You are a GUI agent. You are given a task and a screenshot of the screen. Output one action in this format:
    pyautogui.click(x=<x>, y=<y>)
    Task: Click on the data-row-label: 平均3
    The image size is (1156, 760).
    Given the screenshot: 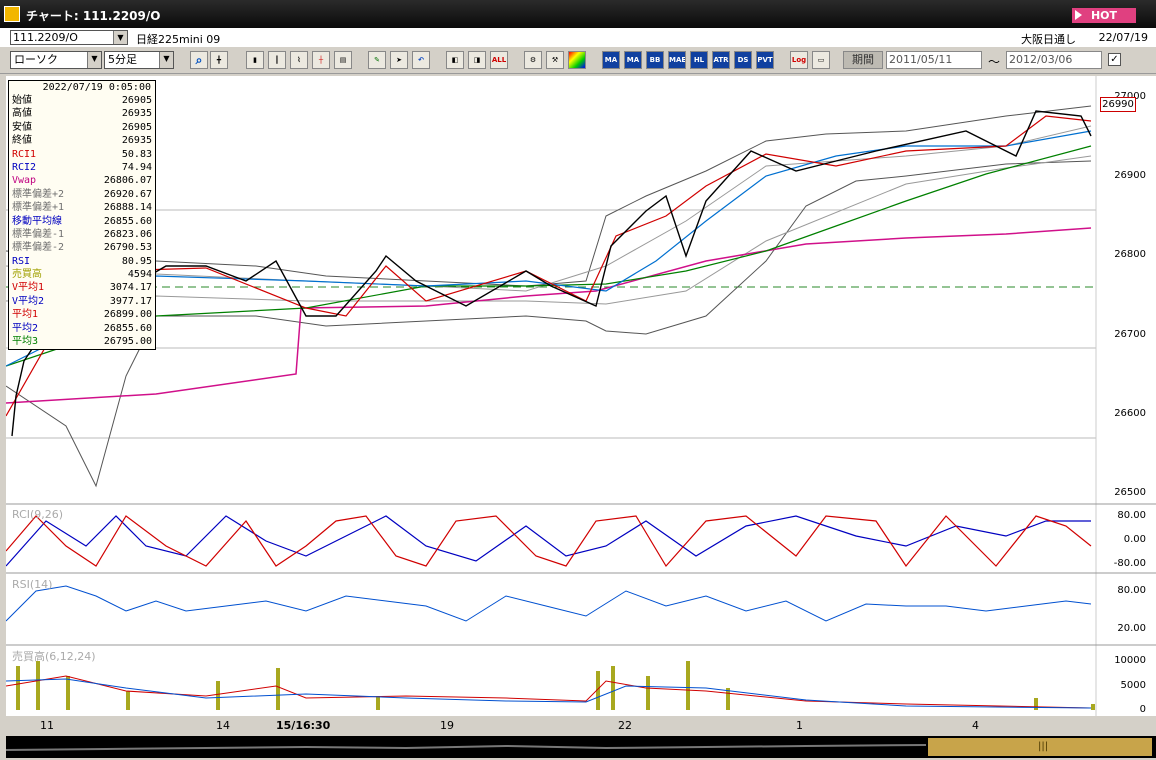 What is the action you would take?
    pyautogui.click(x=25, y=342)
    